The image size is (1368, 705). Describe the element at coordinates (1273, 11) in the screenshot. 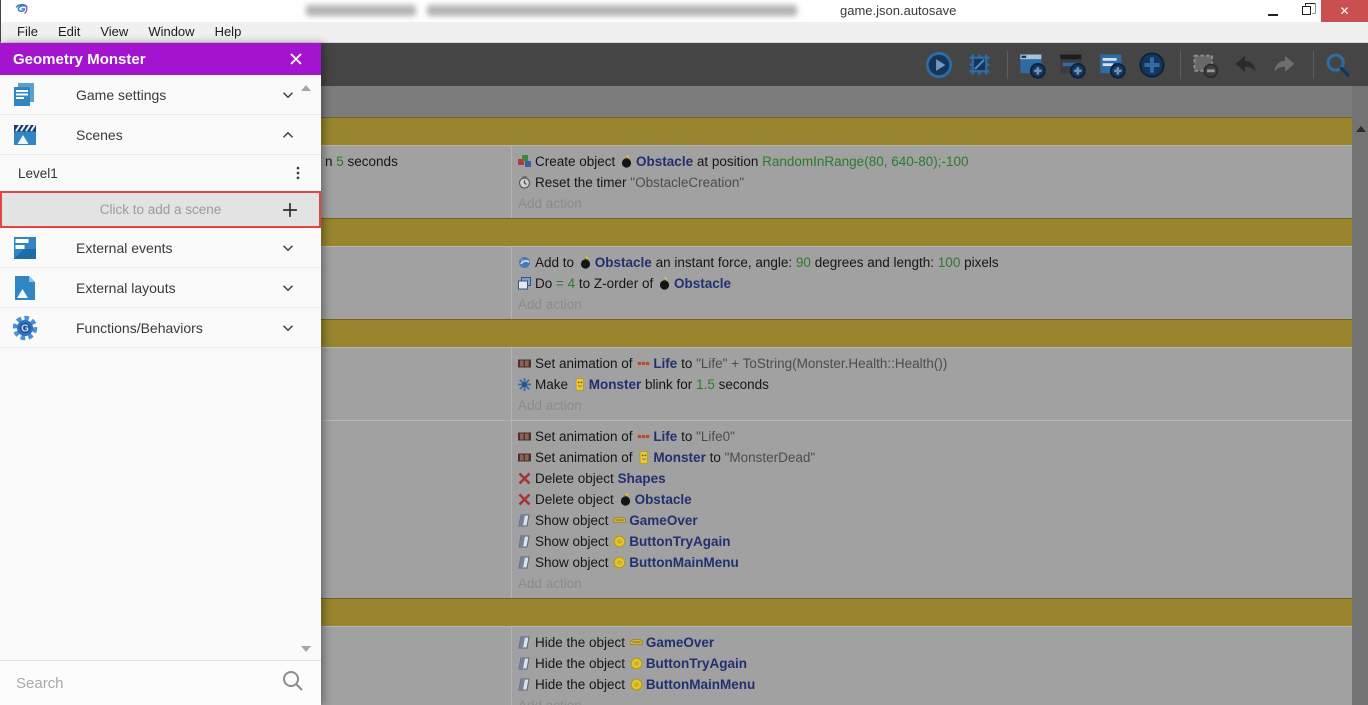

I see `minimize-button` at that location.